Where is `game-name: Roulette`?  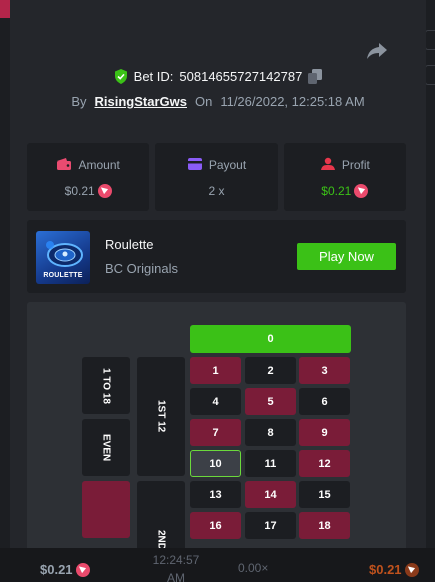
game-name: Roulette is located at coordinates (129, 244).